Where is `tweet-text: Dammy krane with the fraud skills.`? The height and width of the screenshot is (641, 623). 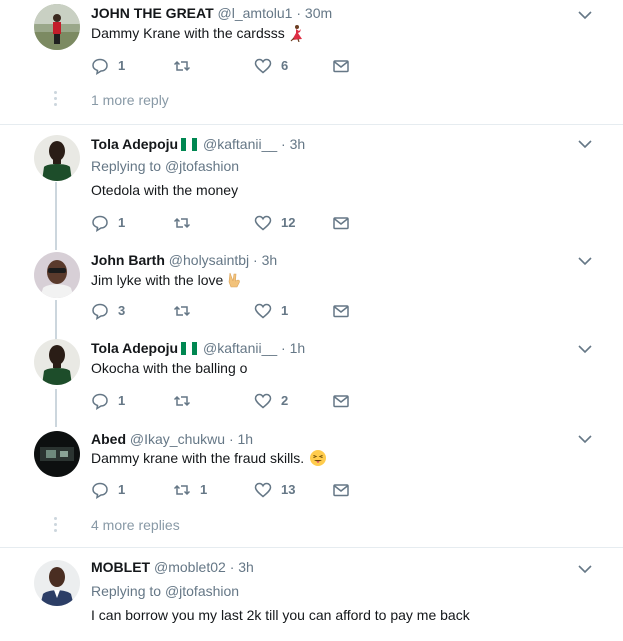
tweet-text: Dammy krane with the fraud skills. is located at coordinates (209, 458).